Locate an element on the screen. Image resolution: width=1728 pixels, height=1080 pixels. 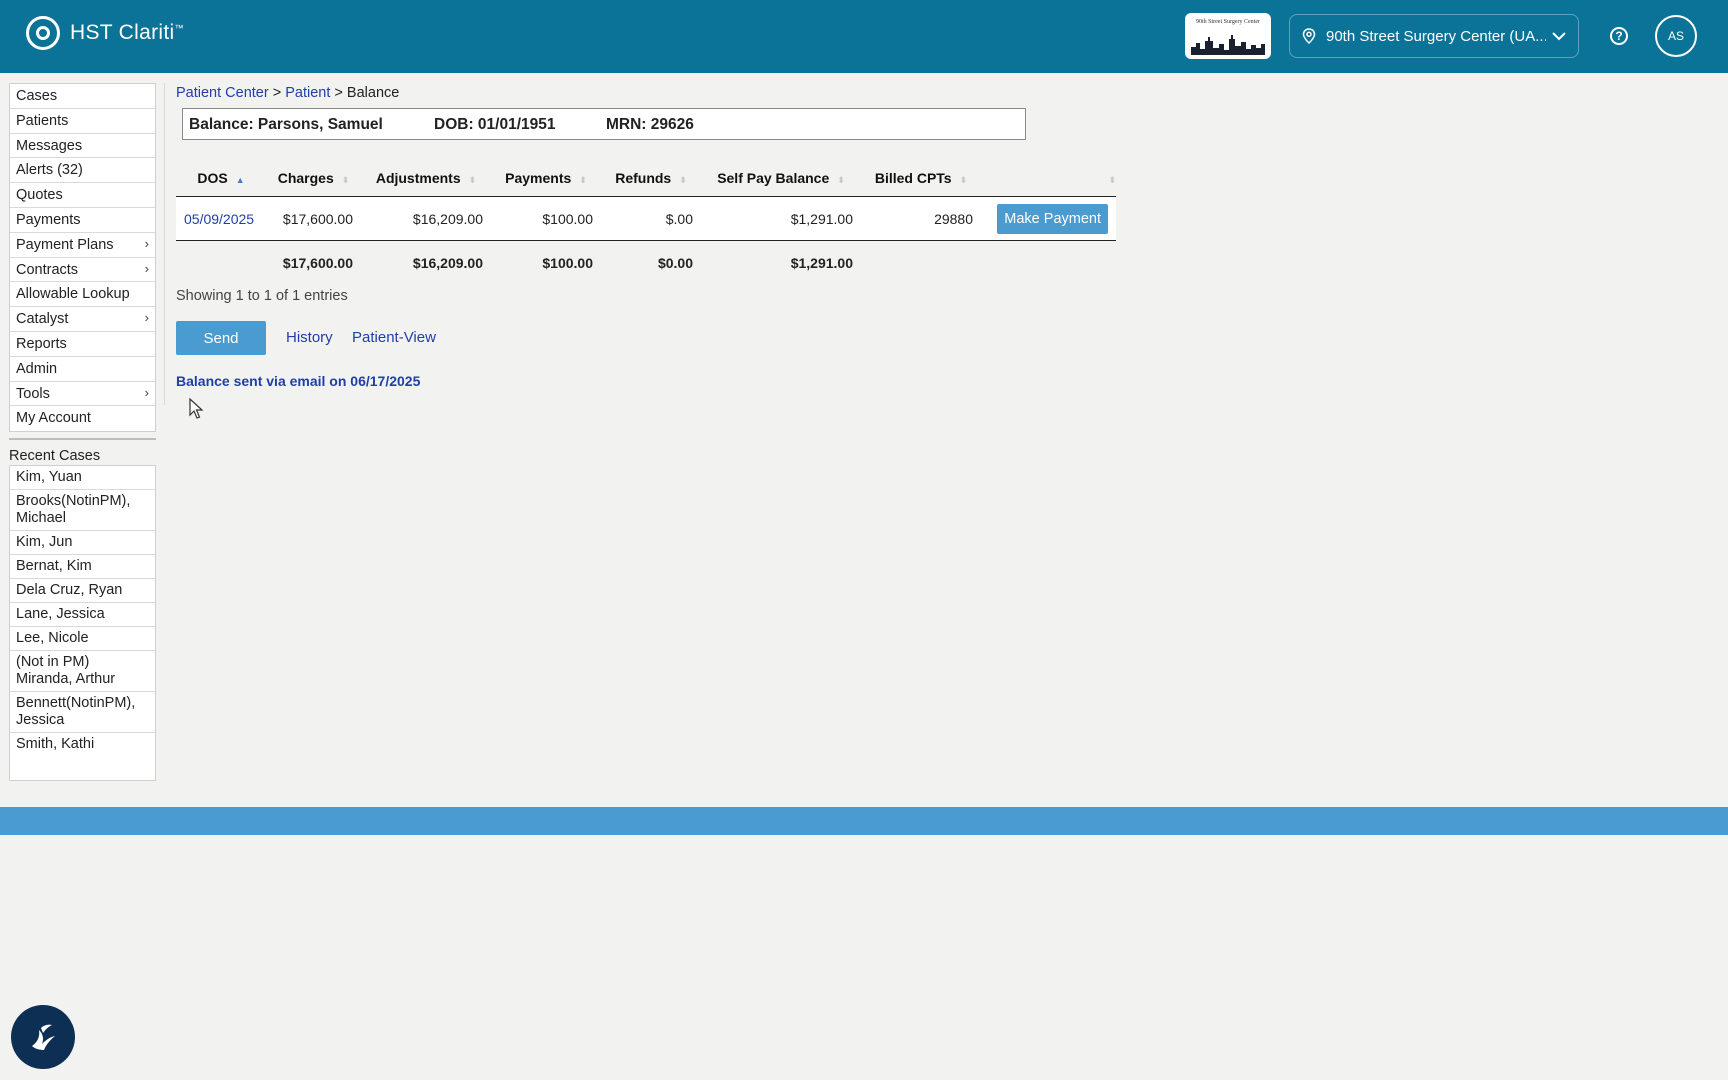
facility-logo: 90th Street Surgery Center is located at coordinates (1228, 36).